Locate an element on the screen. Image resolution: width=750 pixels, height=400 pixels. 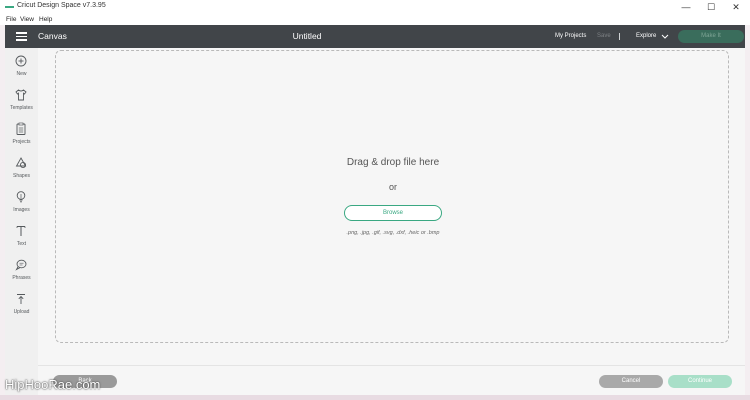
drag-drop-text: Drag & drop file here is located at coordinates (393, 162).